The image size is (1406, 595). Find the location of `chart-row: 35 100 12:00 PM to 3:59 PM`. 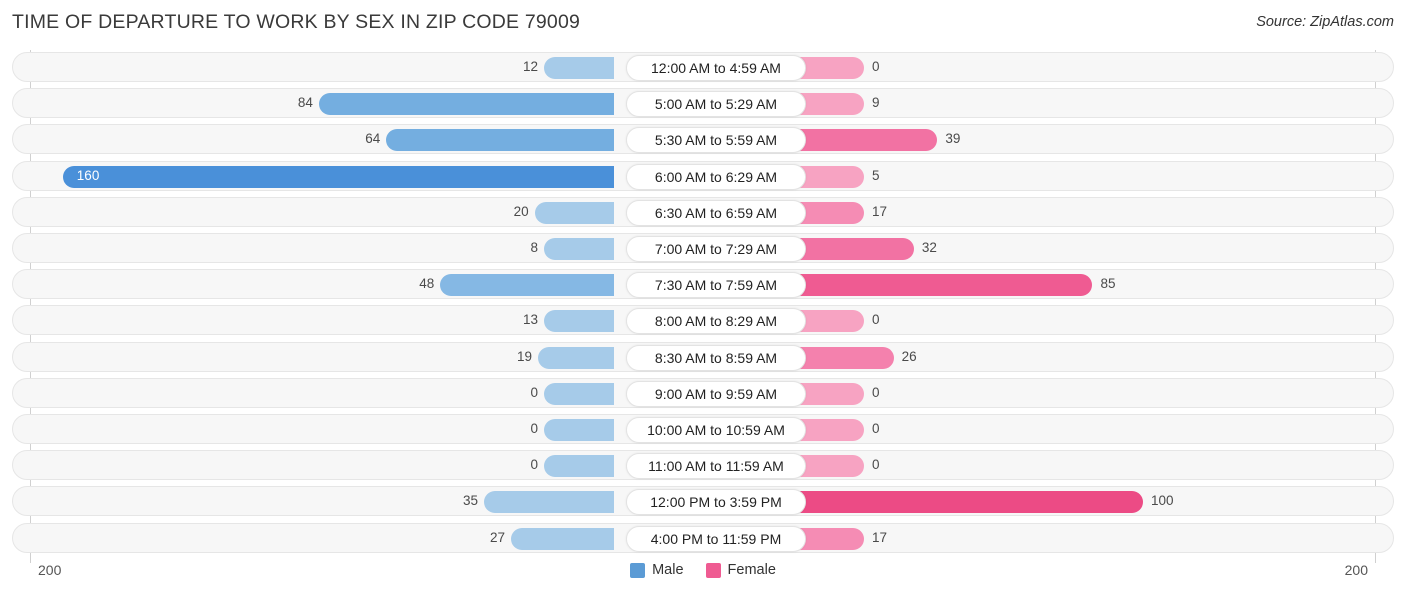

chart-row: 35 100 12:00 PM to 3:59 PM is located at coordinates (703, 501).